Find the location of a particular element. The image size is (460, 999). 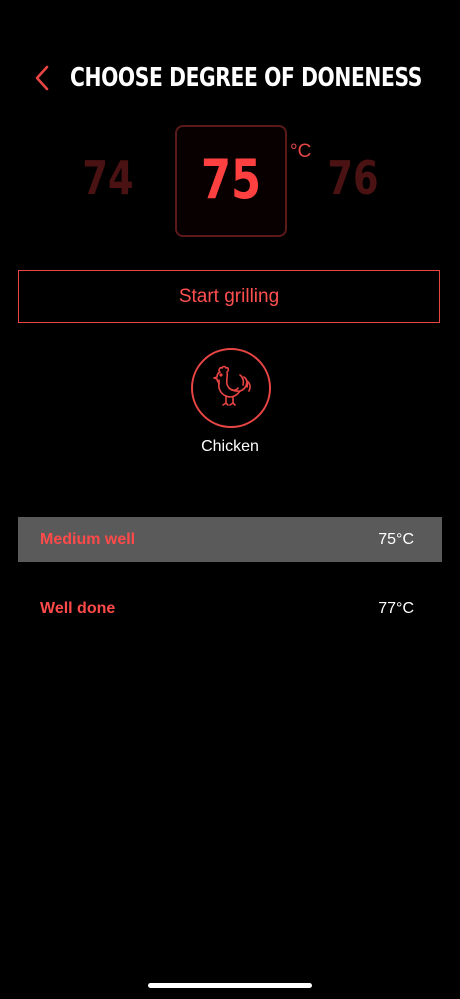

food-icon-circle is located at coordinates (231, 388).